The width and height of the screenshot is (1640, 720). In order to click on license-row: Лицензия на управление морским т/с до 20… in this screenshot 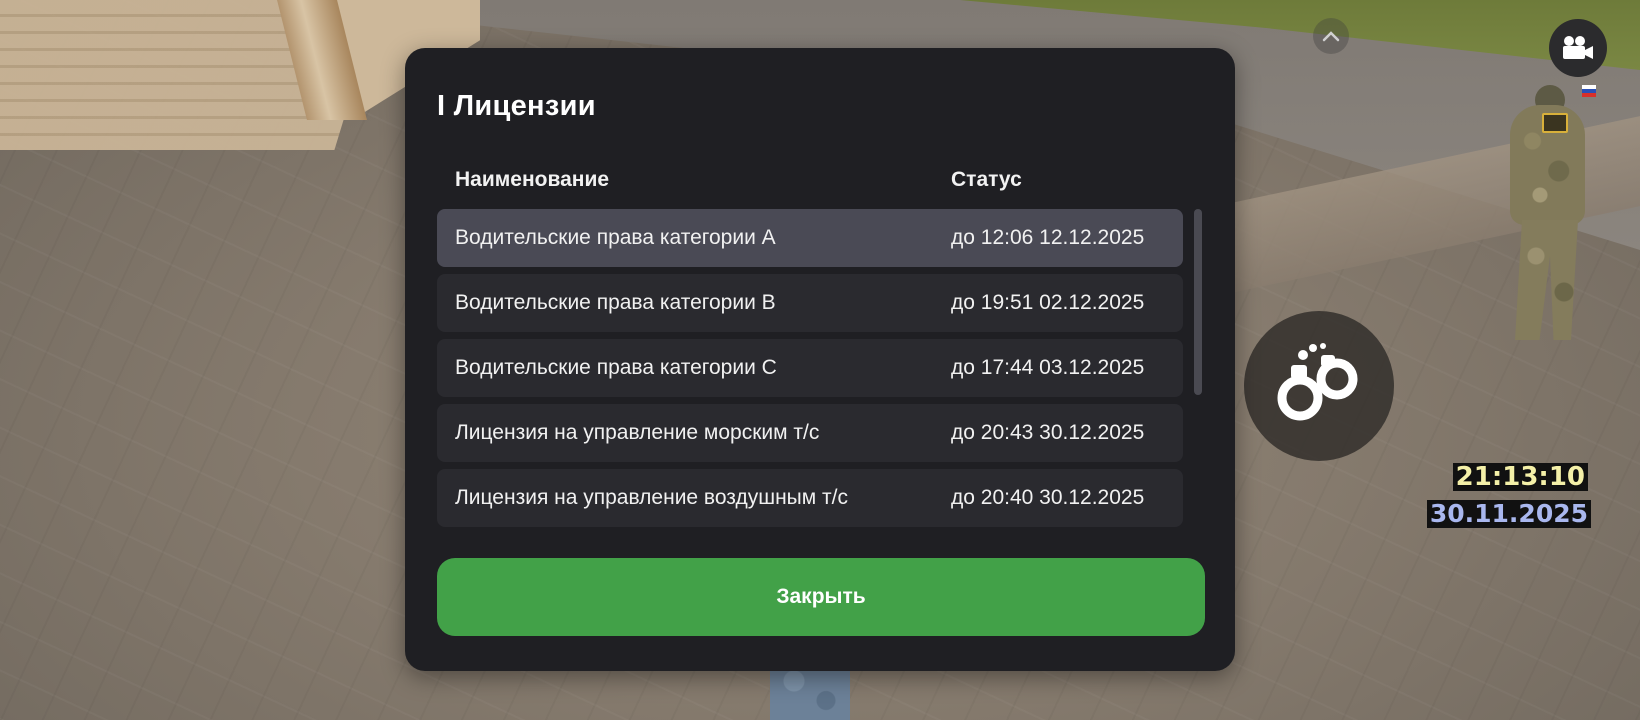, I will do `click(810, 433)`.